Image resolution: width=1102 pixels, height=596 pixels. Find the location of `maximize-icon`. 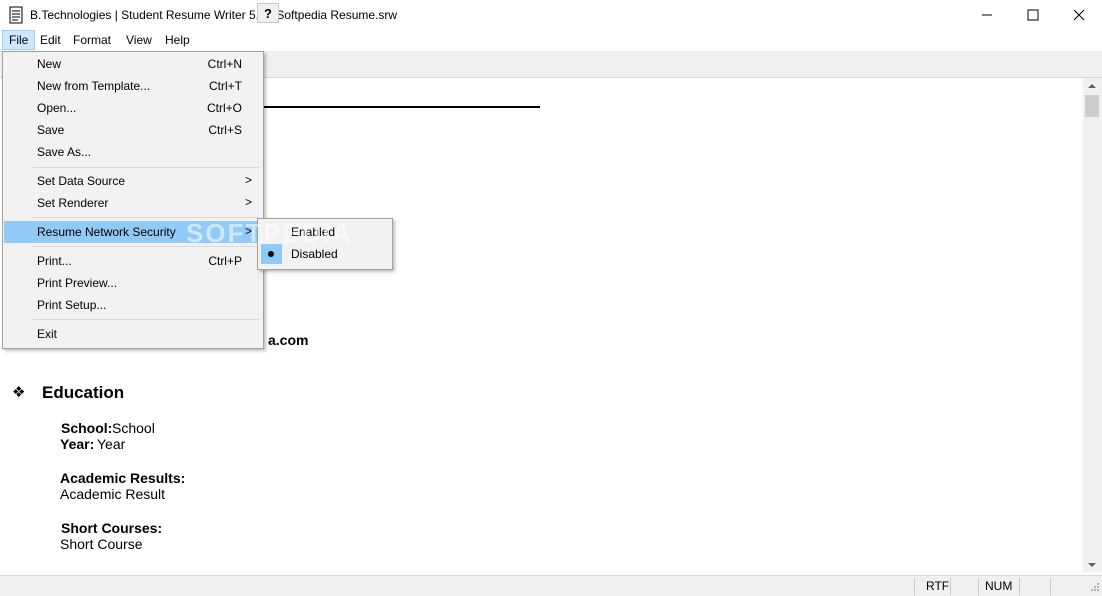

maximize-icon is located at coordinates (1033, 15).